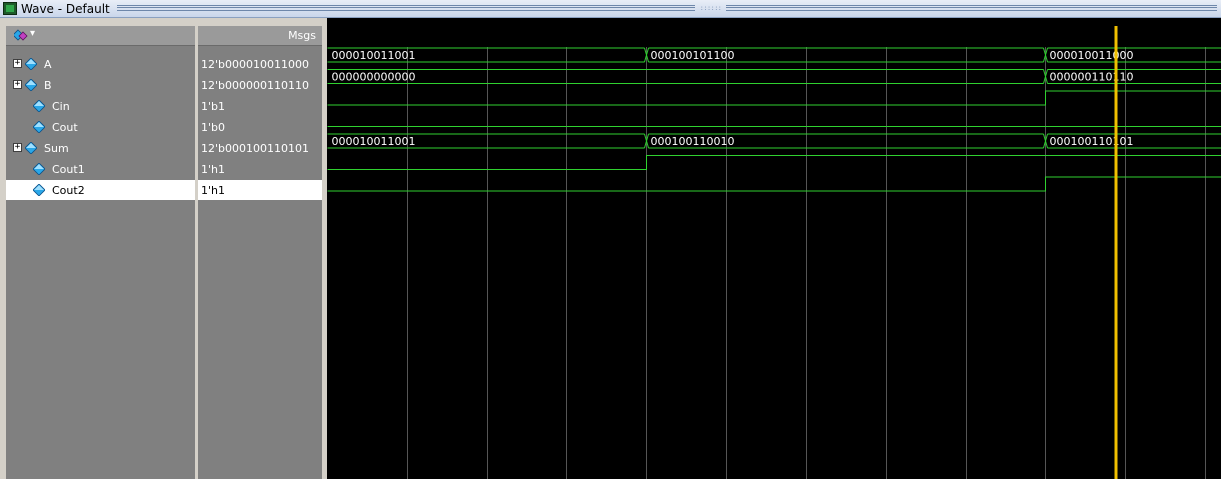 The height and width of the screenshot is (479, 1221). I want to click on signal-name-label: Cout1, so click(68, 169).